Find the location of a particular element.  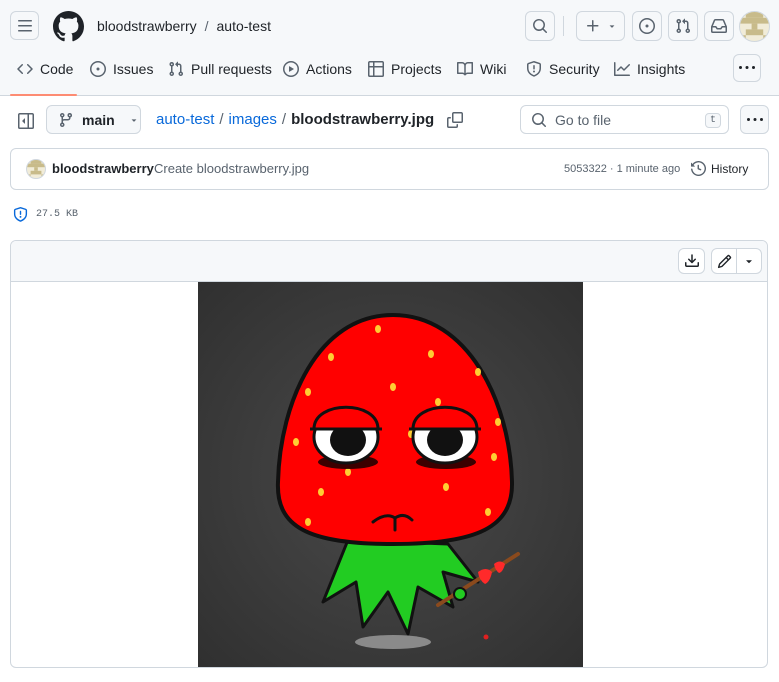

active-tab-indicator is located at coordinates (43, 95).